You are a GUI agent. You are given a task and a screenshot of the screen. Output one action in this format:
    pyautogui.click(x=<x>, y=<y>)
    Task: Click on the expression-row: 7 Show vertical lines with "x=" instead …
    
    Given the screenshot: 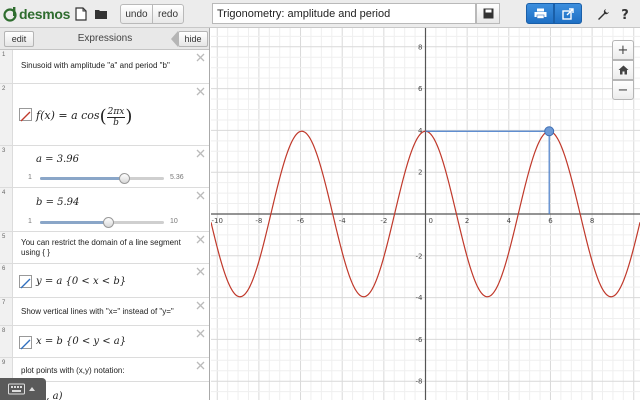 What is the action you would take?
    pyautogui.click(x=104, y=312)
    